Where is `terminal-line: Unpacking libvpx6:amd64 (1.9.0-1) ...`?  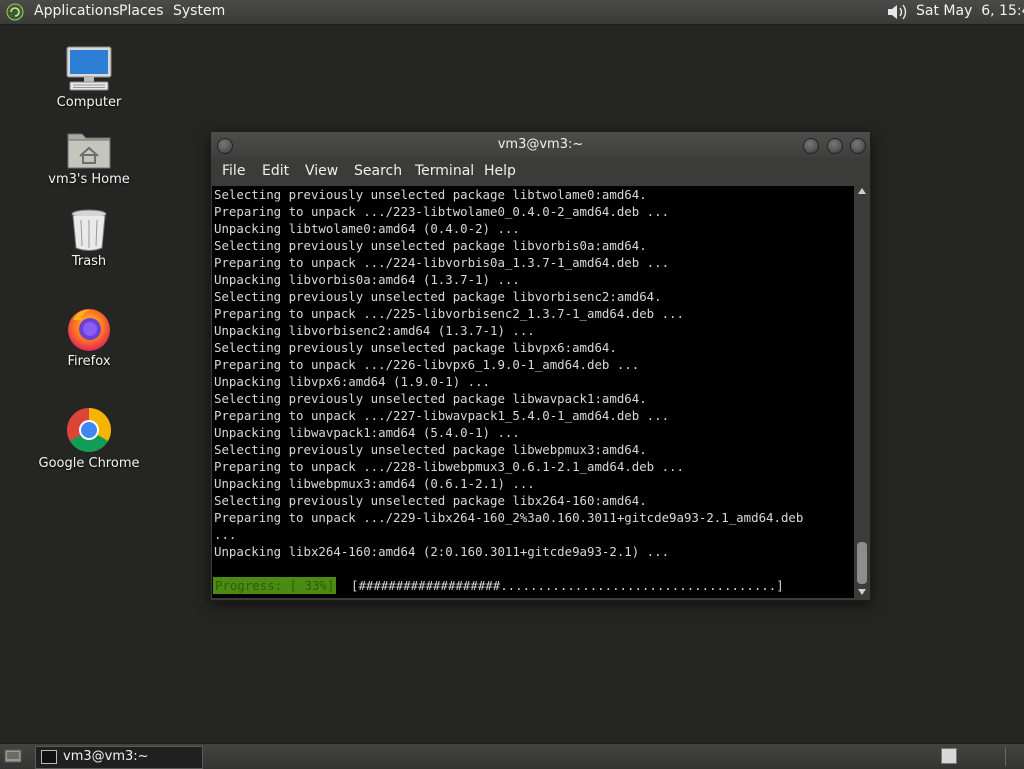 terminal-line: Unpacking libvpx6:amd64 (1.9.0-1) ... is located at coordinates (352, 381).